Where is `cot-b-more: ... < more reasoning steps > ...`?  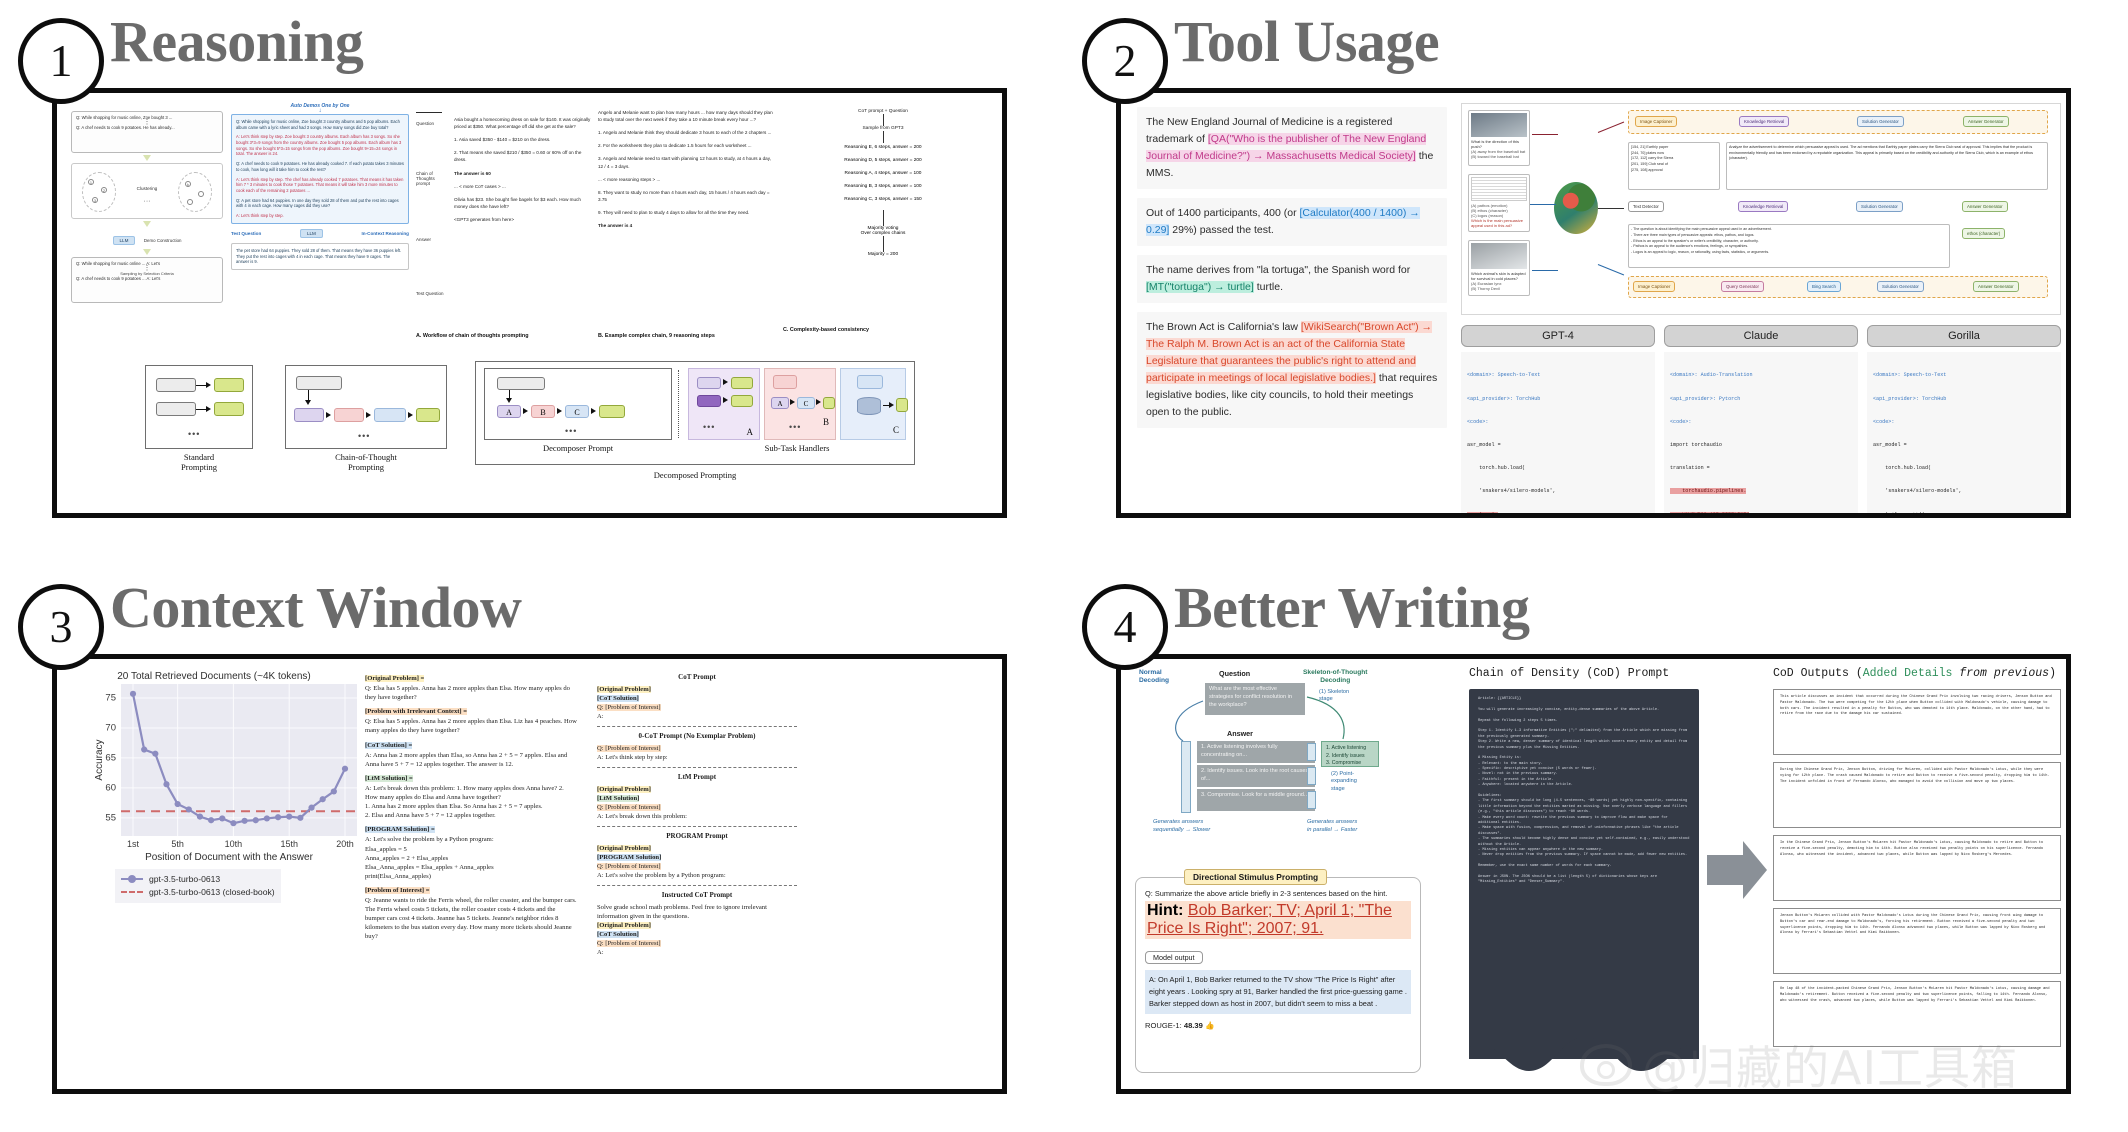 cot-b-more: ... < more reasoning steps > ... is located at coordinates (629, 179).